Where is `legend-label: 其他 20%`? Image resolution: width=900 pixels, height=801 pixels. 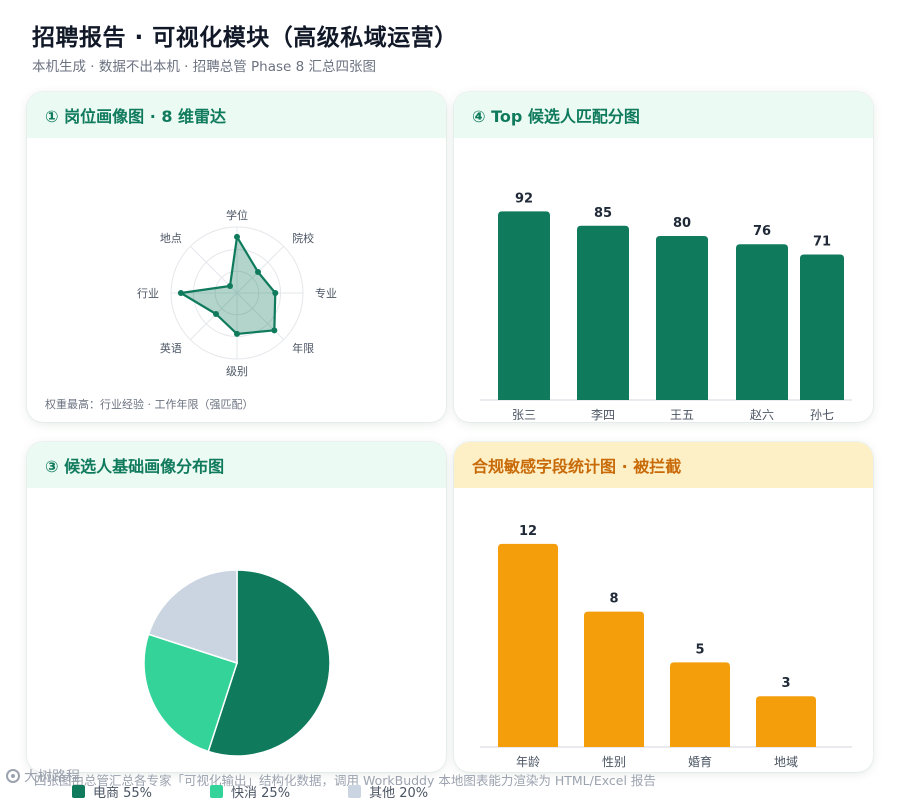 legend-label: 其他 20% is located at coordinates (399, 793).